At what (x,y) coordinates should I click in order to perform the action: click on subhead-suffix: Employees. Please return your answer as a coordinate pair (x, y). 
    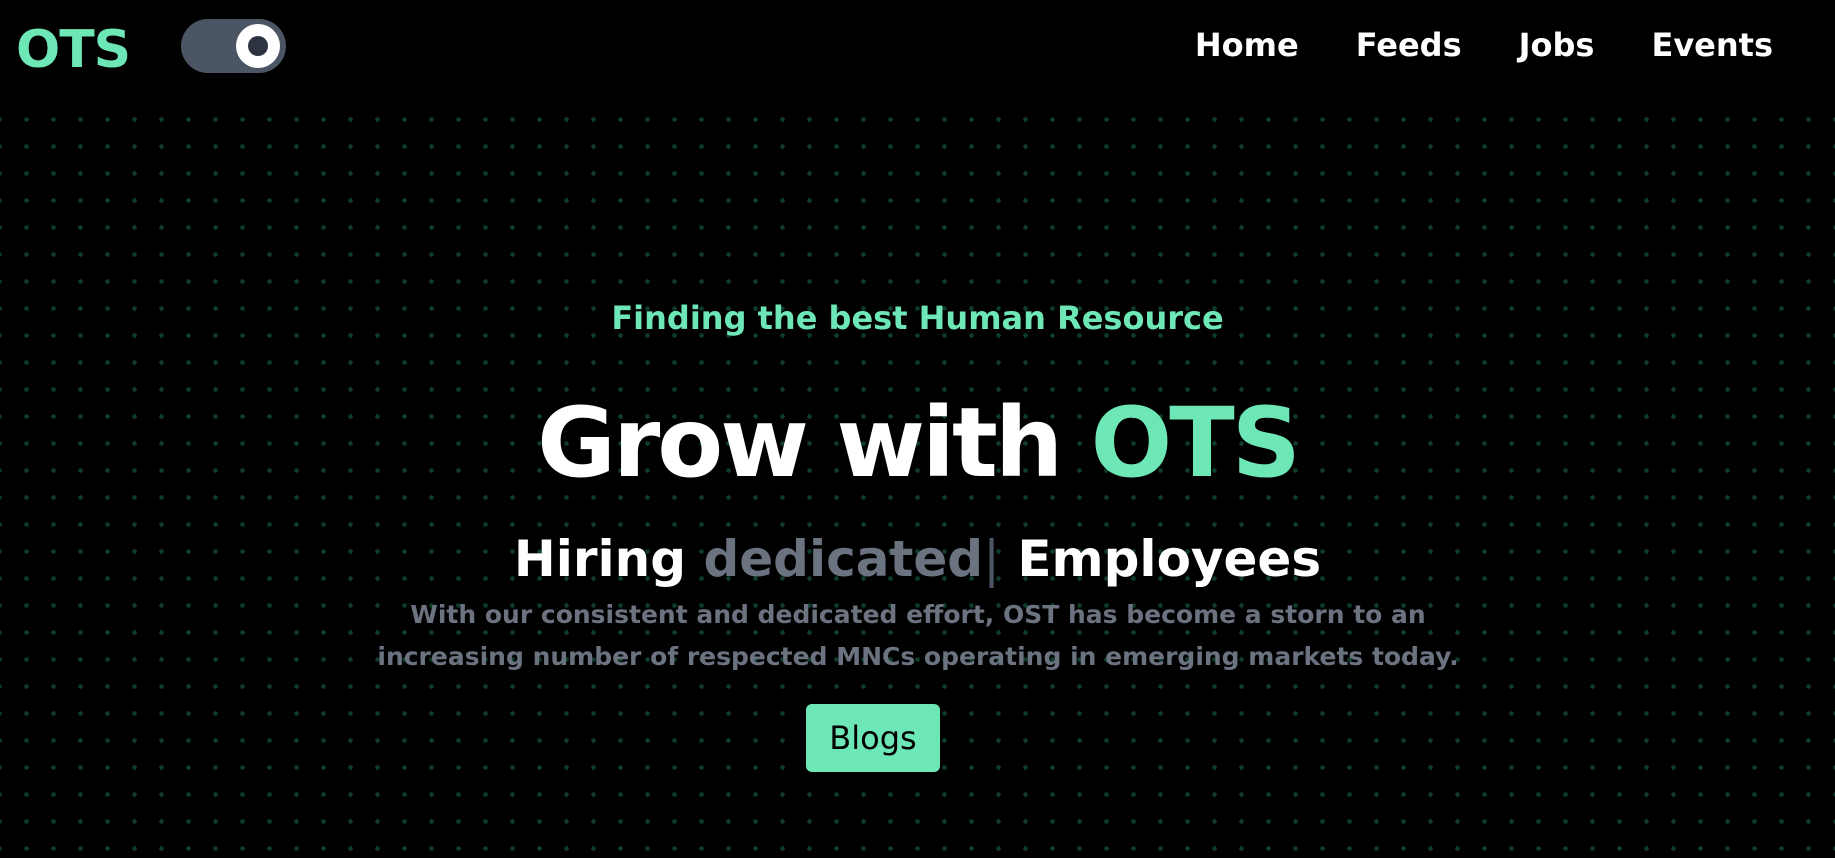
    Looking at the image, I should click on (1169, 559).